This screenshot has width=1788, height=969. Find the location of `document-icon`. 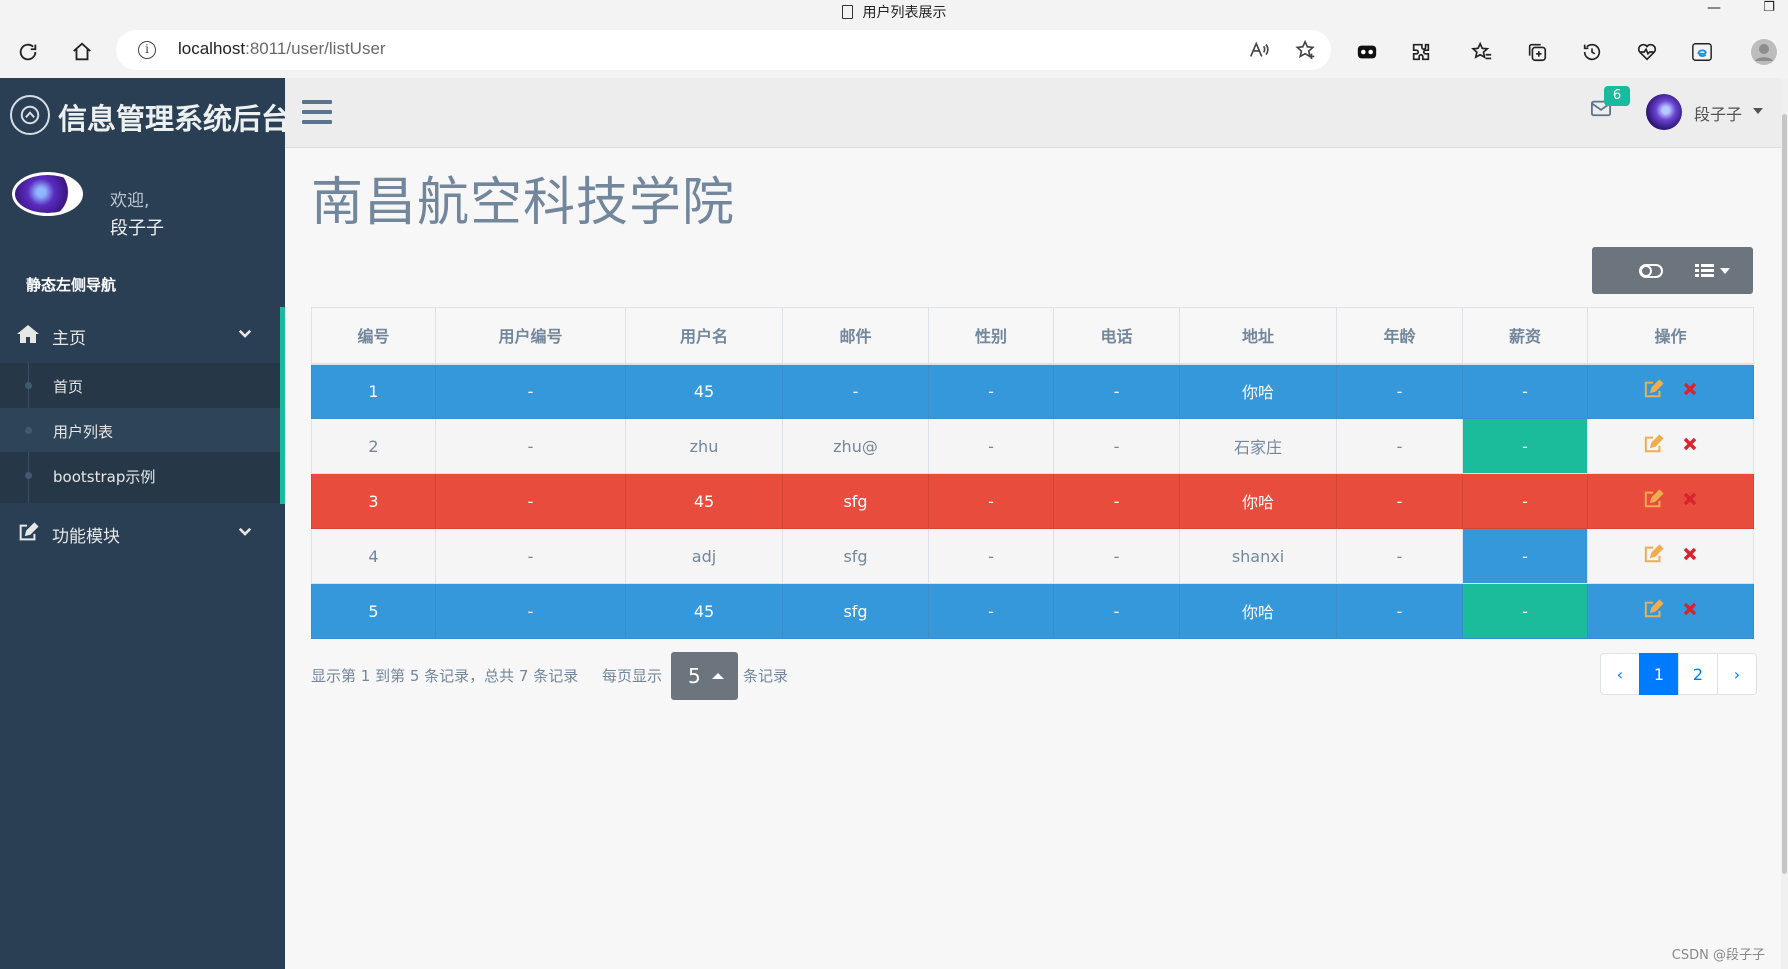

document-icon is located at coordinates (847, 12).